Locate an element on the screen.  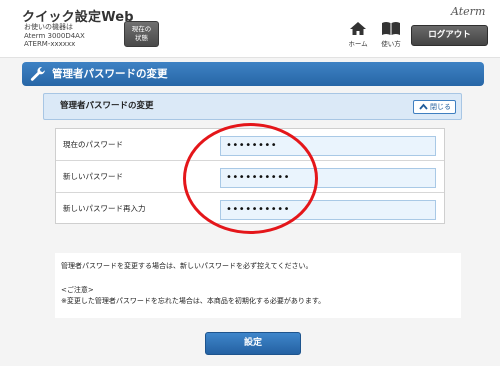
home-nav: ホーム is located at coordinates (358, 34).